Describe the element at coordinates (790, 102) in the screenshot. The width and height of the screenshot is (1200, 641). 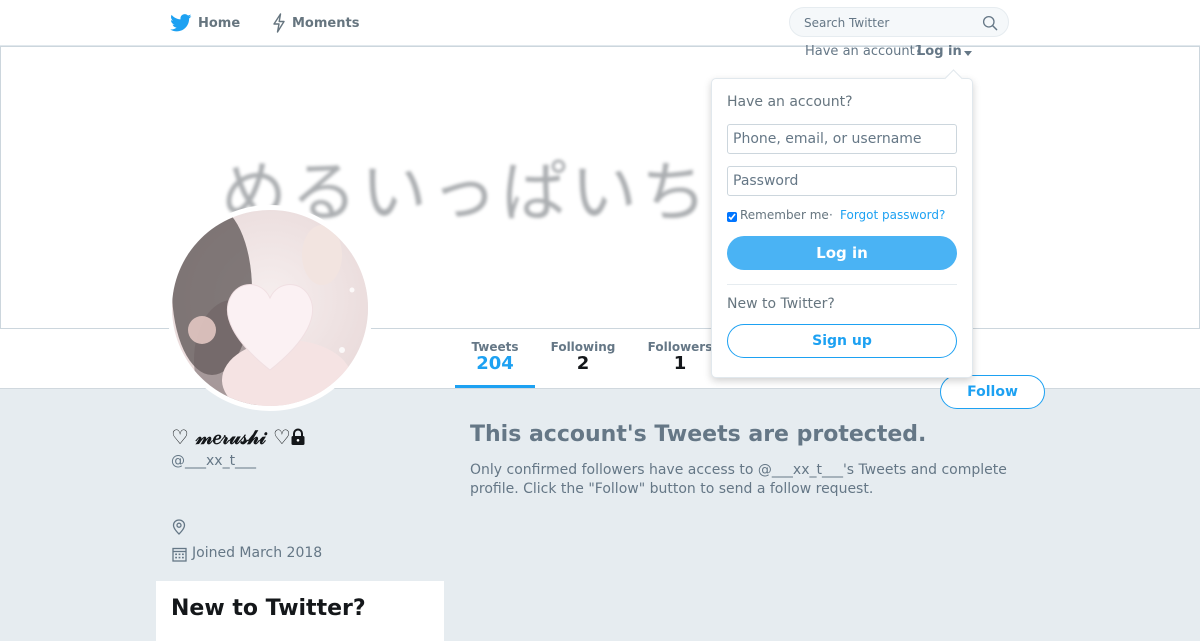
I see `dropdown-title: Have an account?` at that location.